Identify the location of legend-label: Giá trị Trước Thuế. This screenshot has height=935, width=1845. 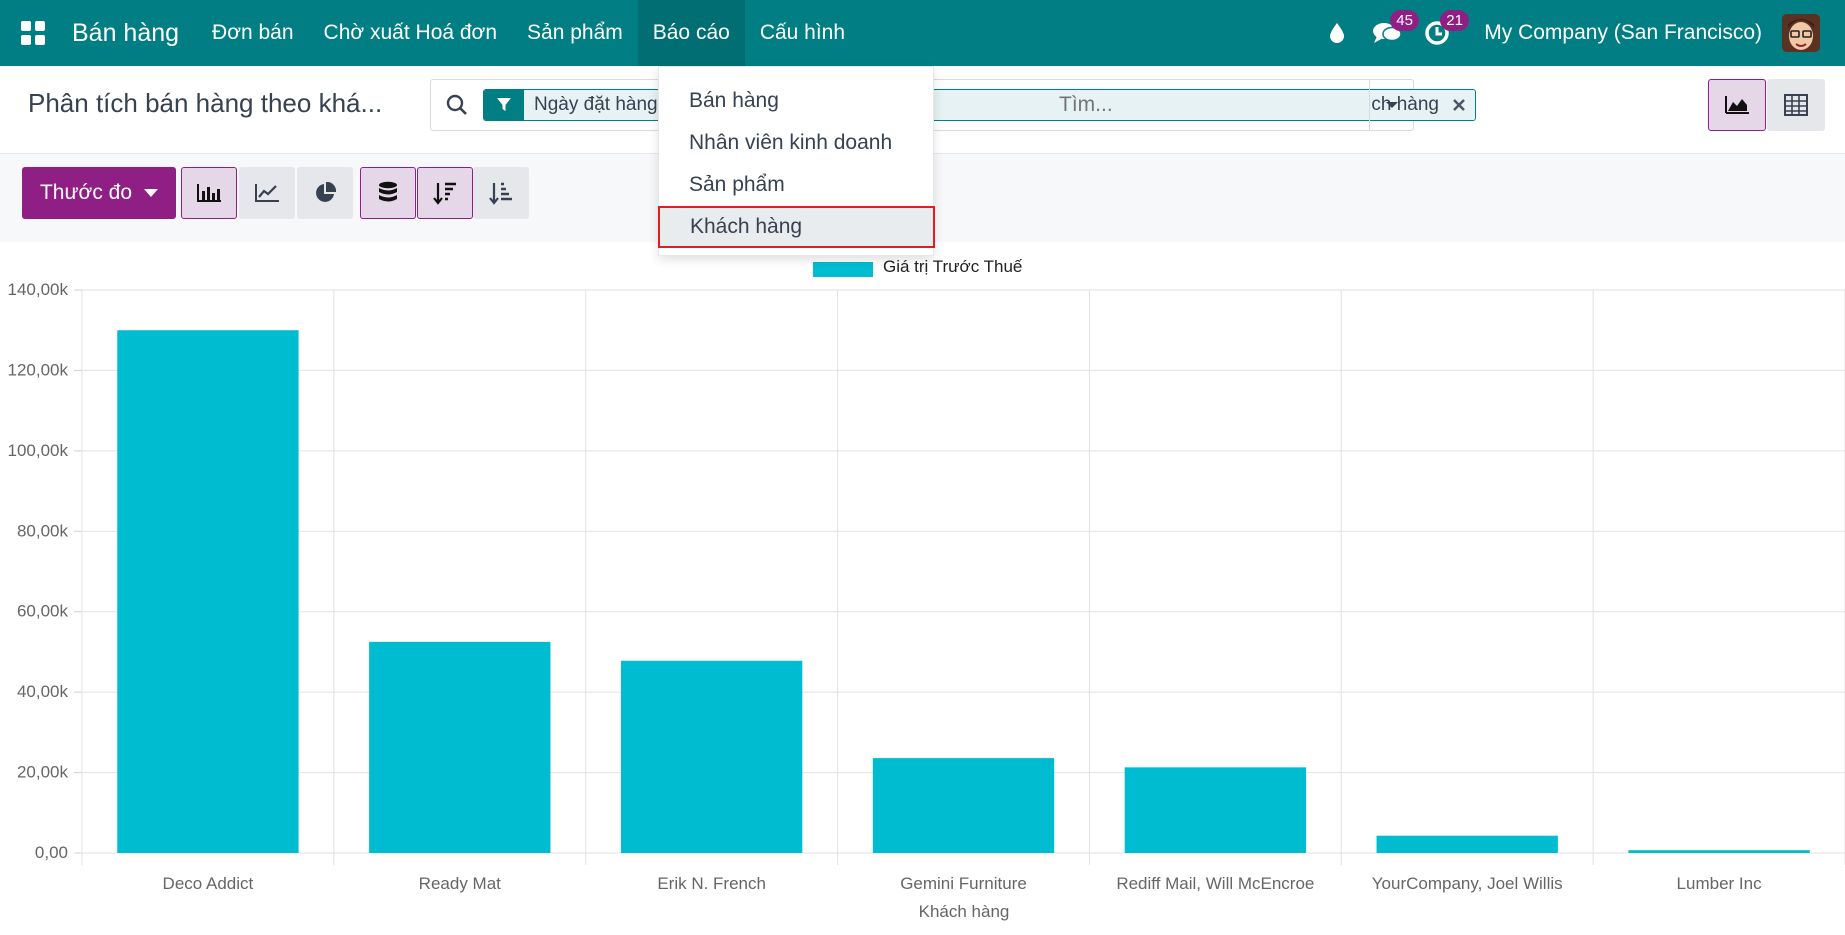
(953, 266).